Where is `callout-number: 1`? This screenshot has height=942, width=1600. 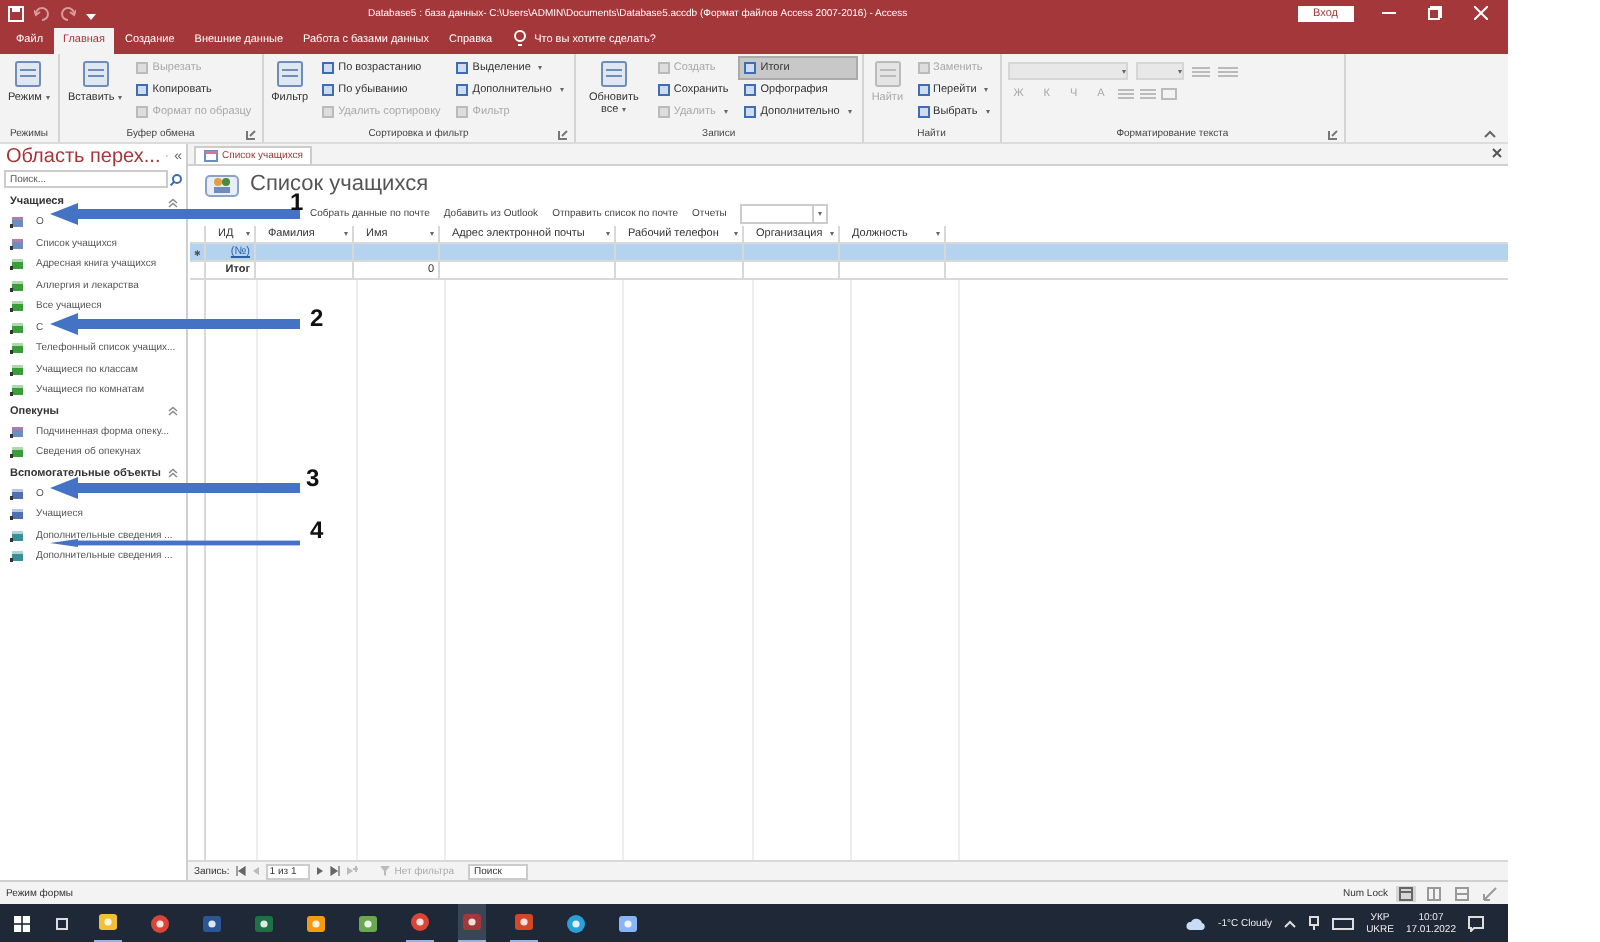
callout-number: 1 is located at coordinates (297, 202).